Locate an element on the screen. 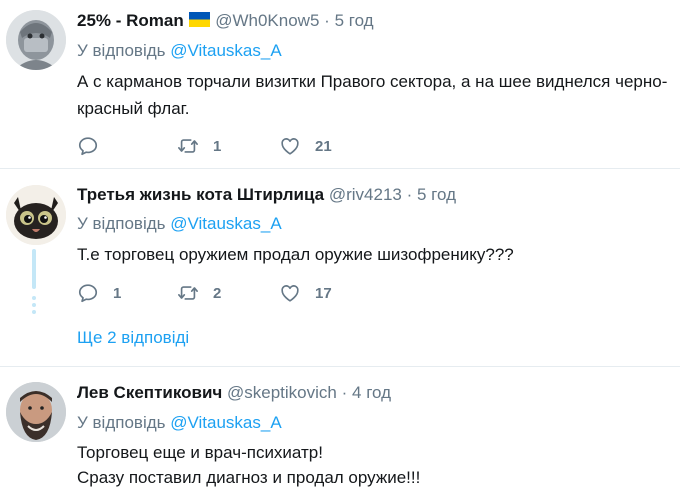 This screenshot has width=680, height=496. display-name: Третья жизнь кота Штирлица is located at coordinates (200, 194).